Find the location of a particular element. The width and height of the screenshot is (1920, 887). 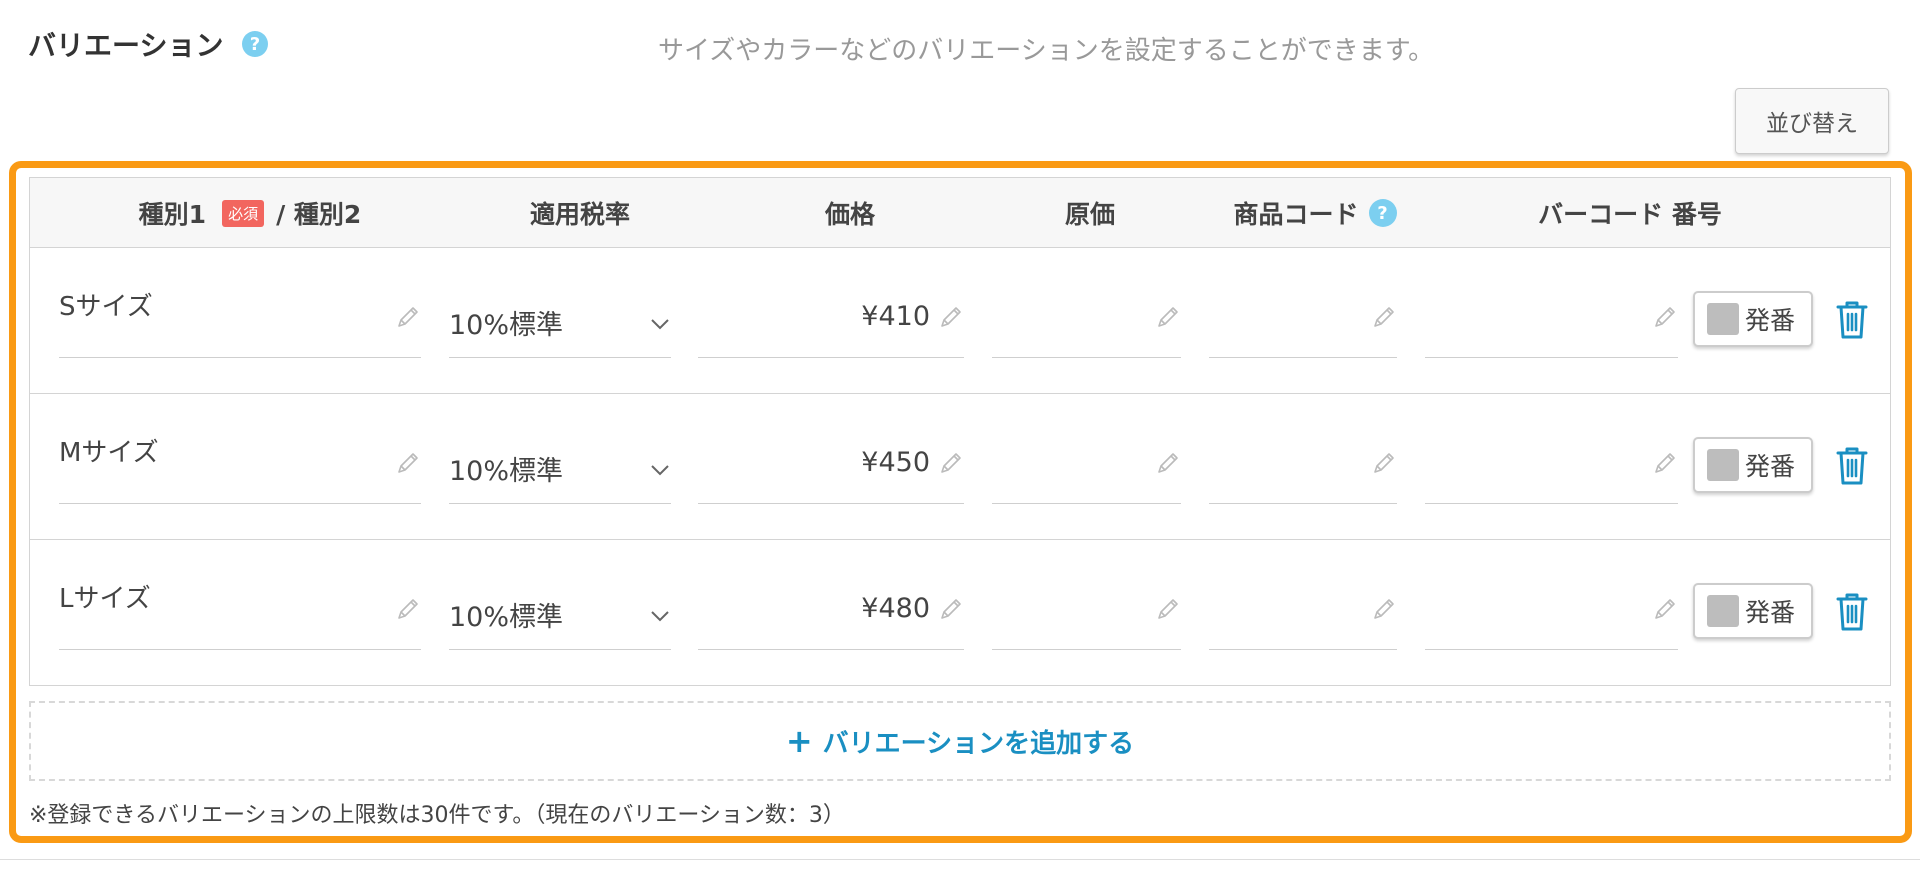

variation-name: Lサイズ is located at coordinates (105, 599).